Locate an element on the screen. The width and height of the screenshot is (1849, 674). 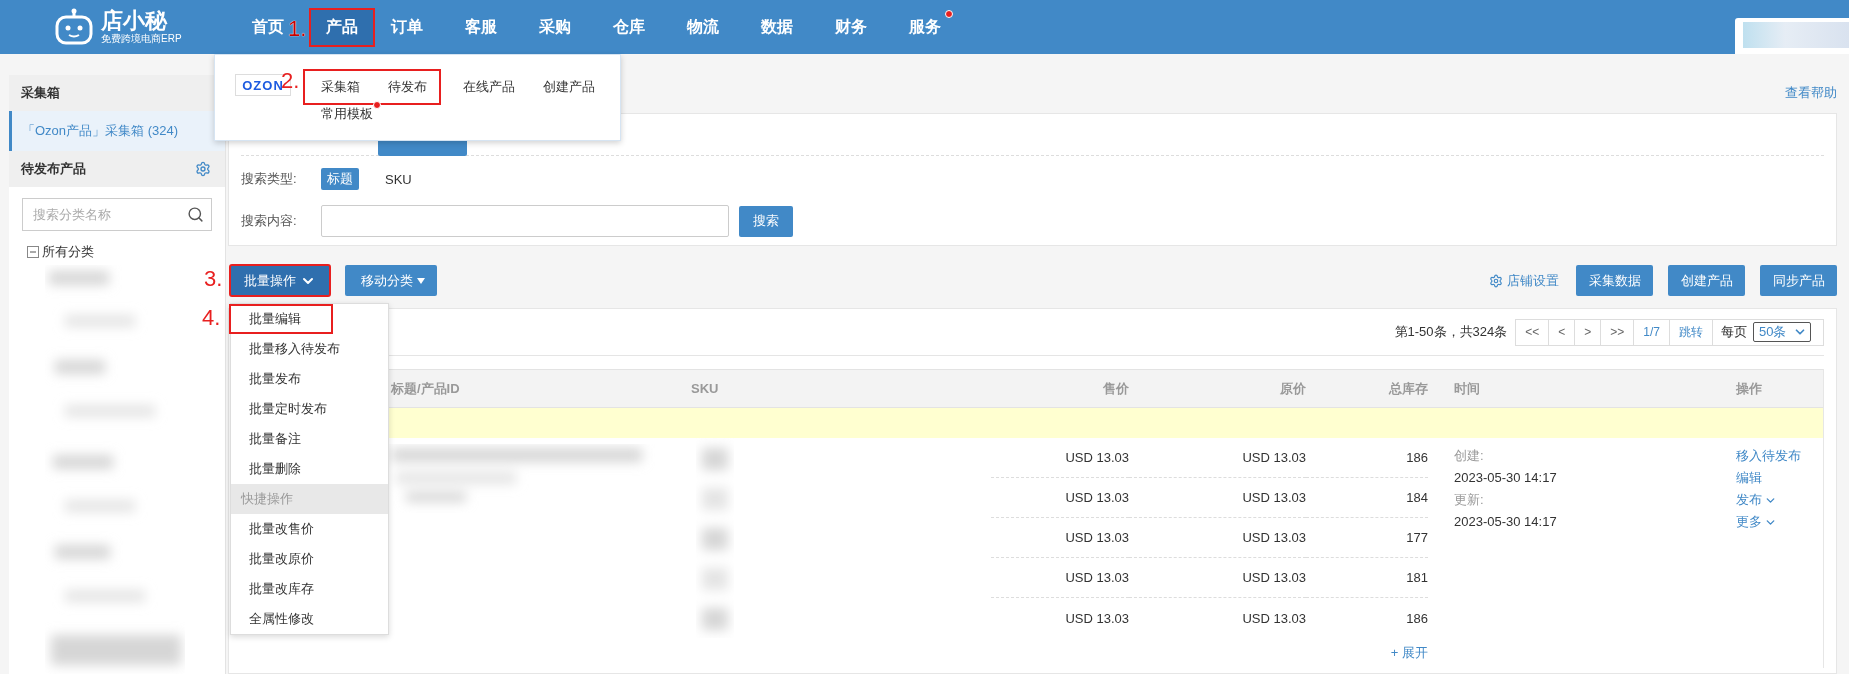
action-button: 同步产品 is located at coordinates (1798, 280).